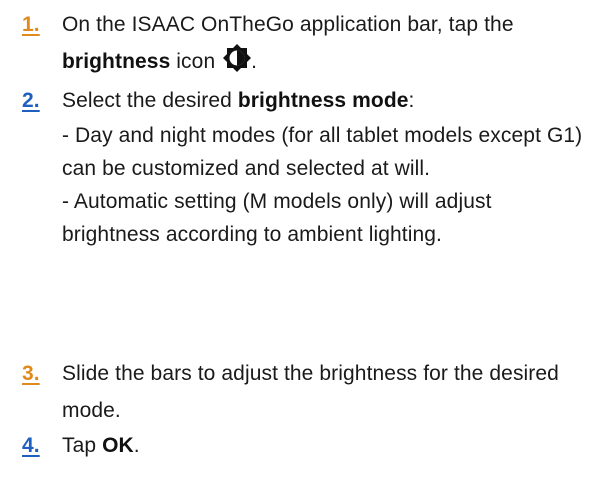 The image size is (590, 478). I want to click on step-bold-term: brightness, so click(116, 61).